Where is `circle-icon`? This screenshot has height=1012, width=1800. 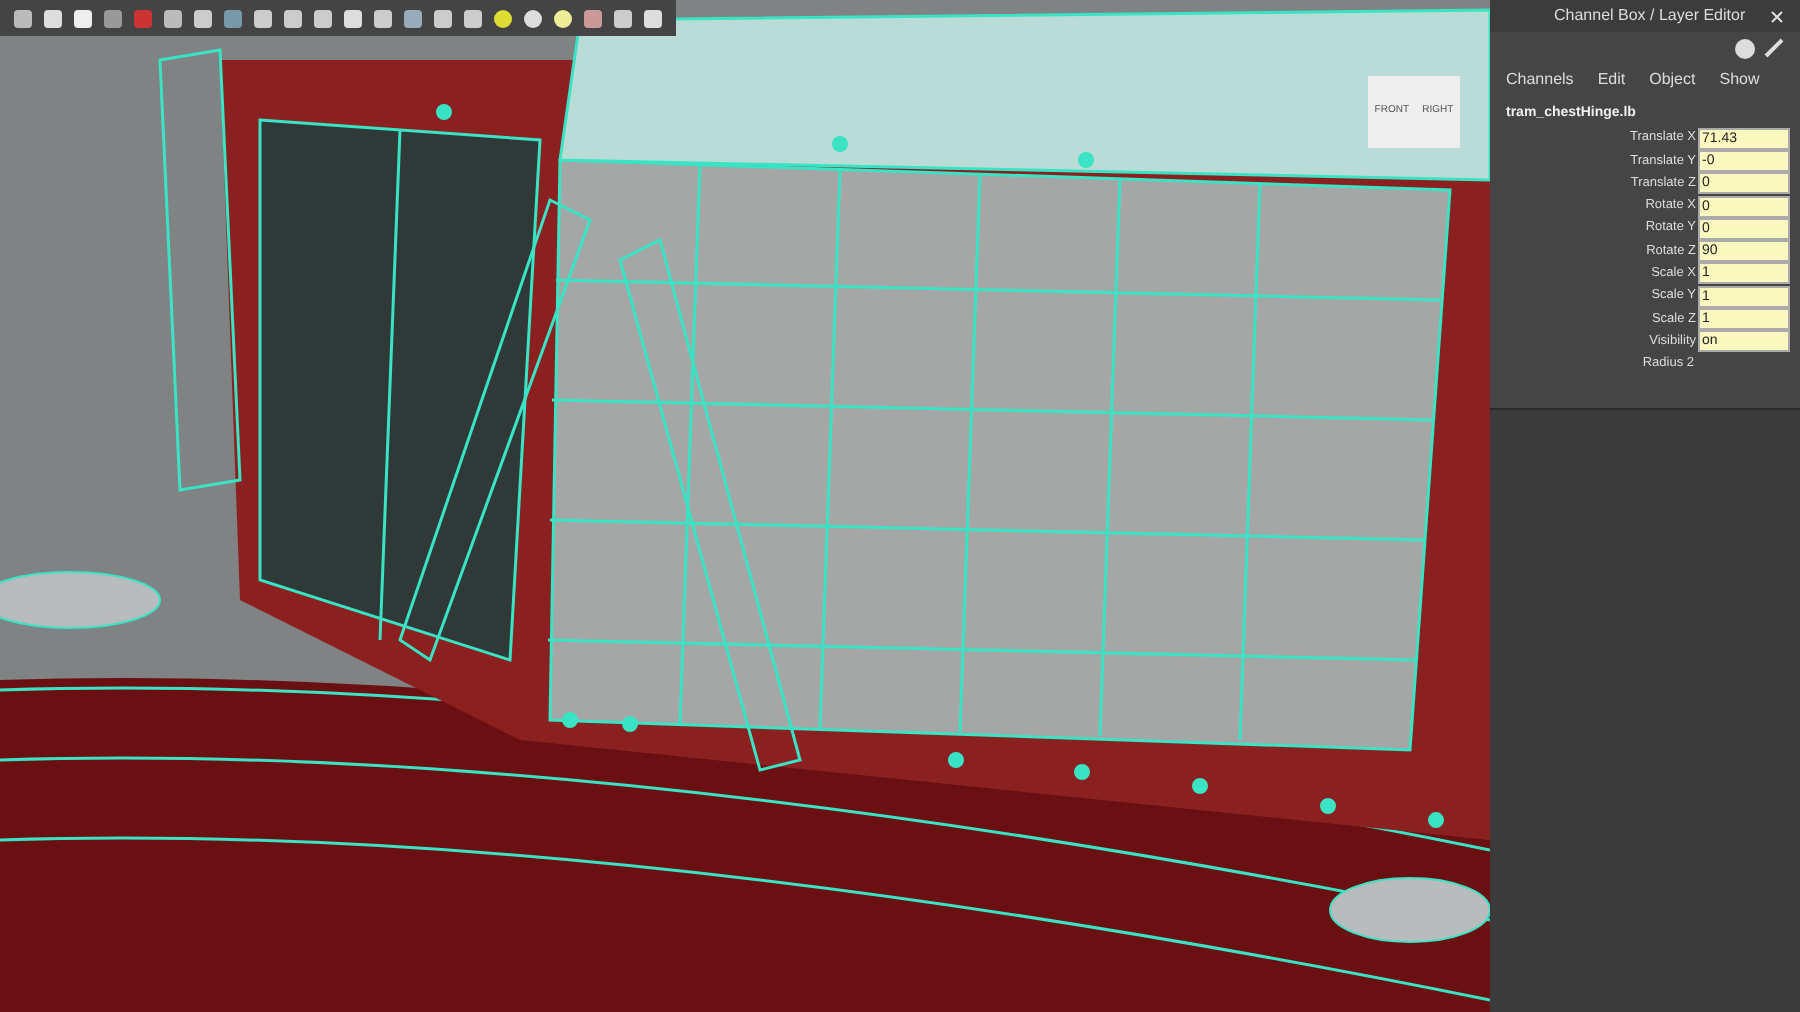 circle-icon is located at coordinates (1745, 48).